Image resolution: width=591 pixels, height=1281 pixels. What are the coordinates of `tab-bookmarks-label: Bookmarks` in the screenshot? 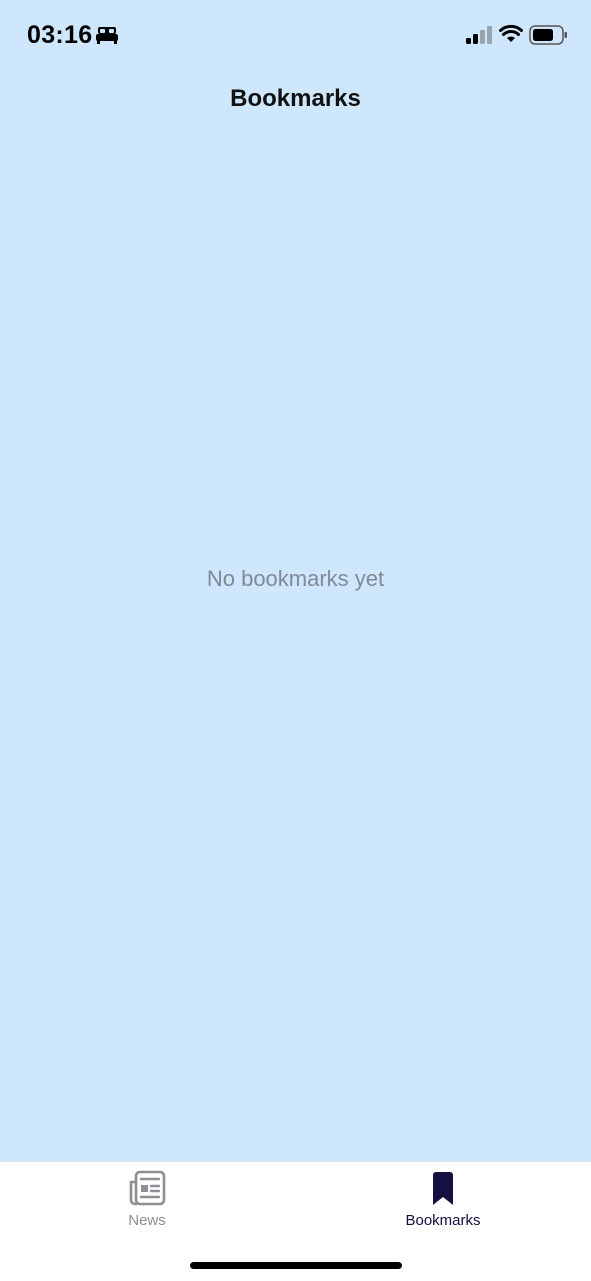 It's located at (443, 1220).